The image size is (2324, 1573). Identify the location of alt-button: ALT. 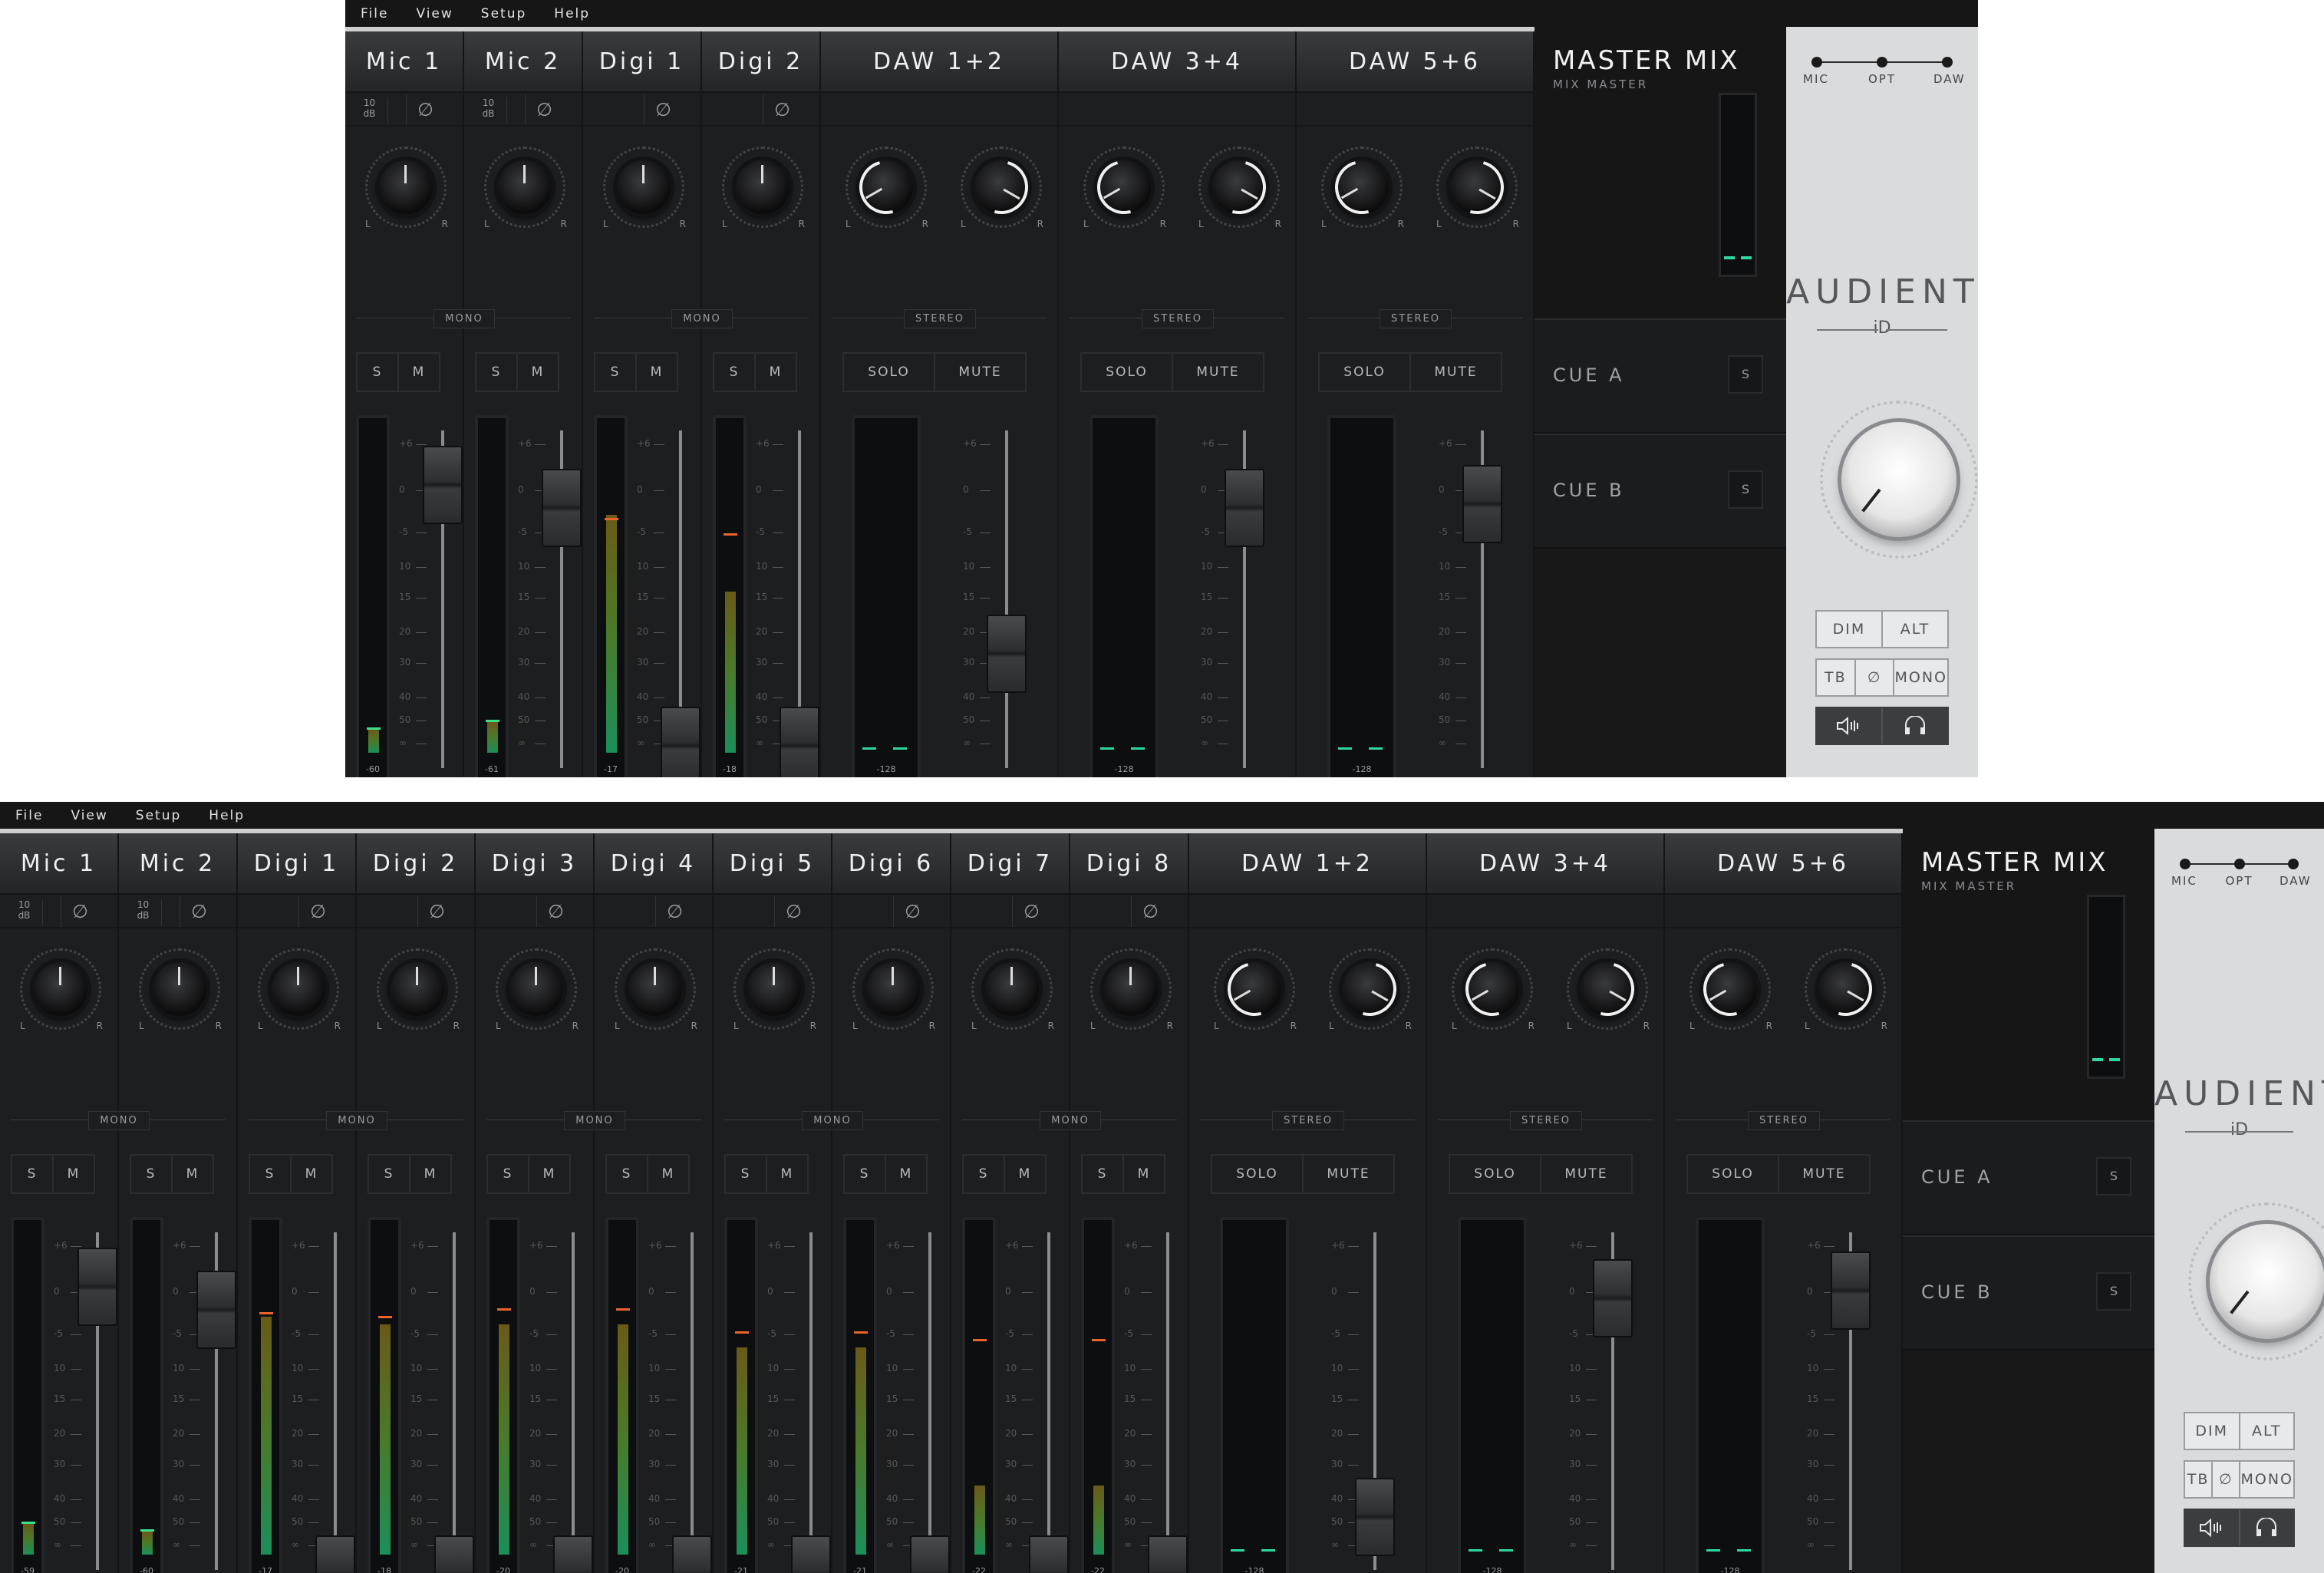
(2267, 1431).